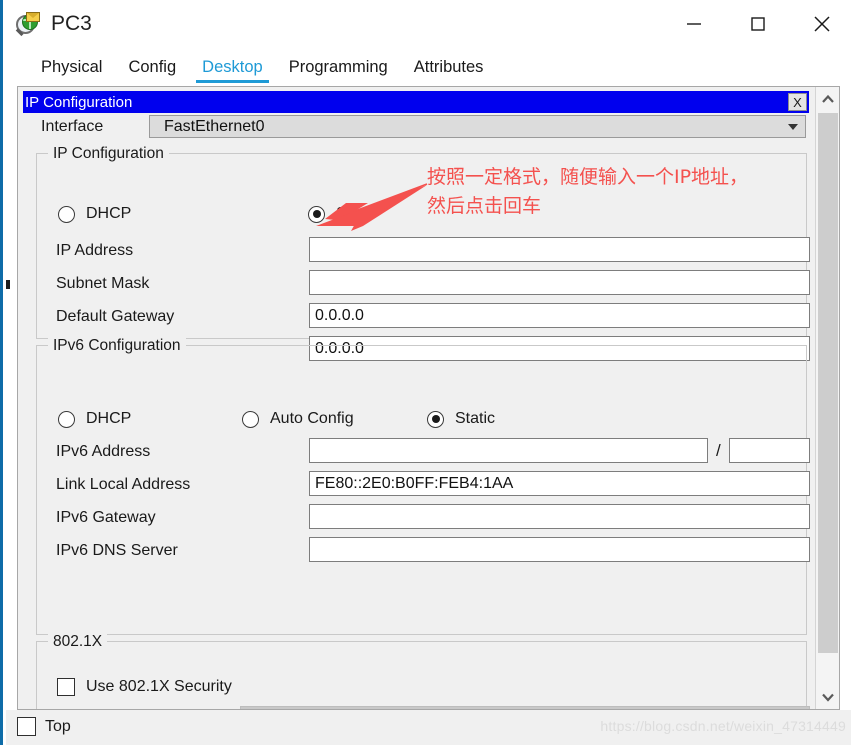  Describe the element at coordinates (71, 71) in the screenshot. I see `tab-physical: Physical` at that location.